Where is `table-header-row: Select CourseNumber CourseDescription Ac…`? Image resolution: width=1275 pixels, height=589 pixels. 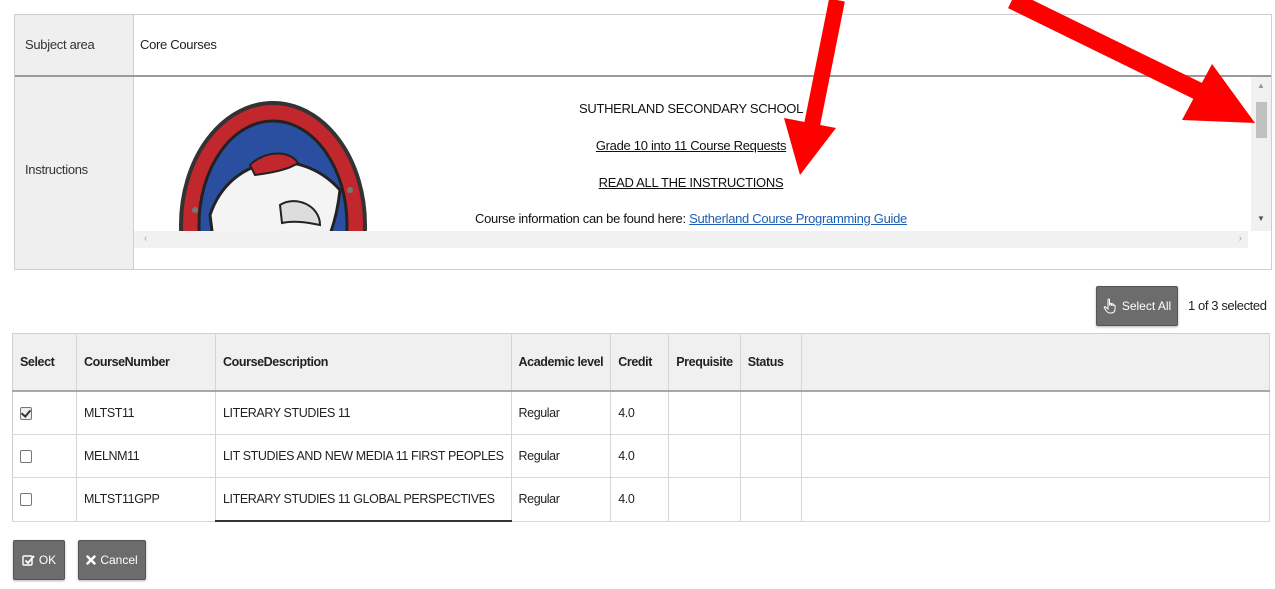
table-header-row: Select CourseNumber CourseDescription Ac… is located at coordinates (641, 362).